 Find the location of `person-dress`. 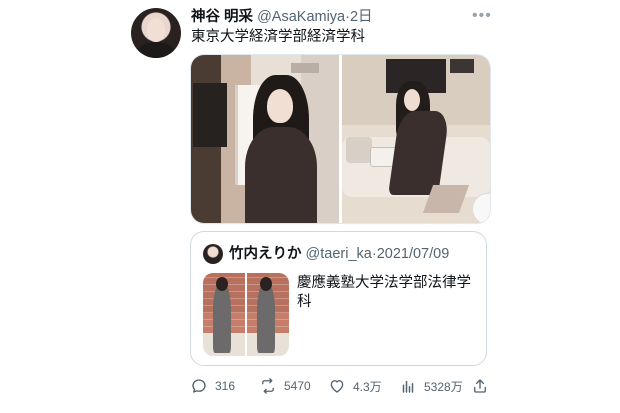

person-dress is located at coordinates (281, 175).